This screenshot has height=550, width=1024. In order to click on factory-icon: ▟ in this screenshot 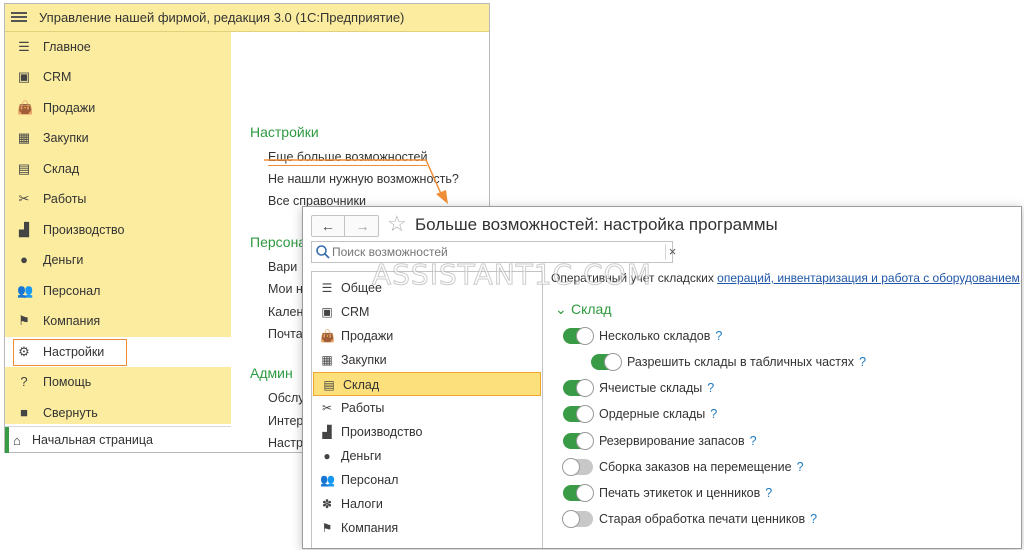, I will do `click(327, 432)`.